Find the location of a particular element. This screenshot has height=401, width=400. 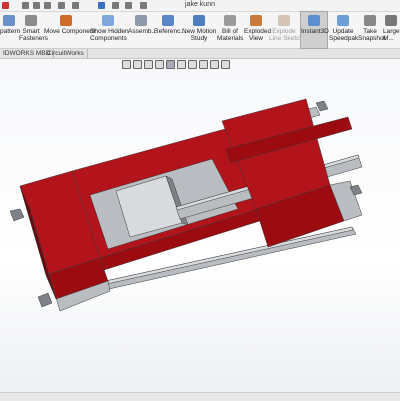

new-motion-study-button: New Motion Study is located at coordinates (199, 30).